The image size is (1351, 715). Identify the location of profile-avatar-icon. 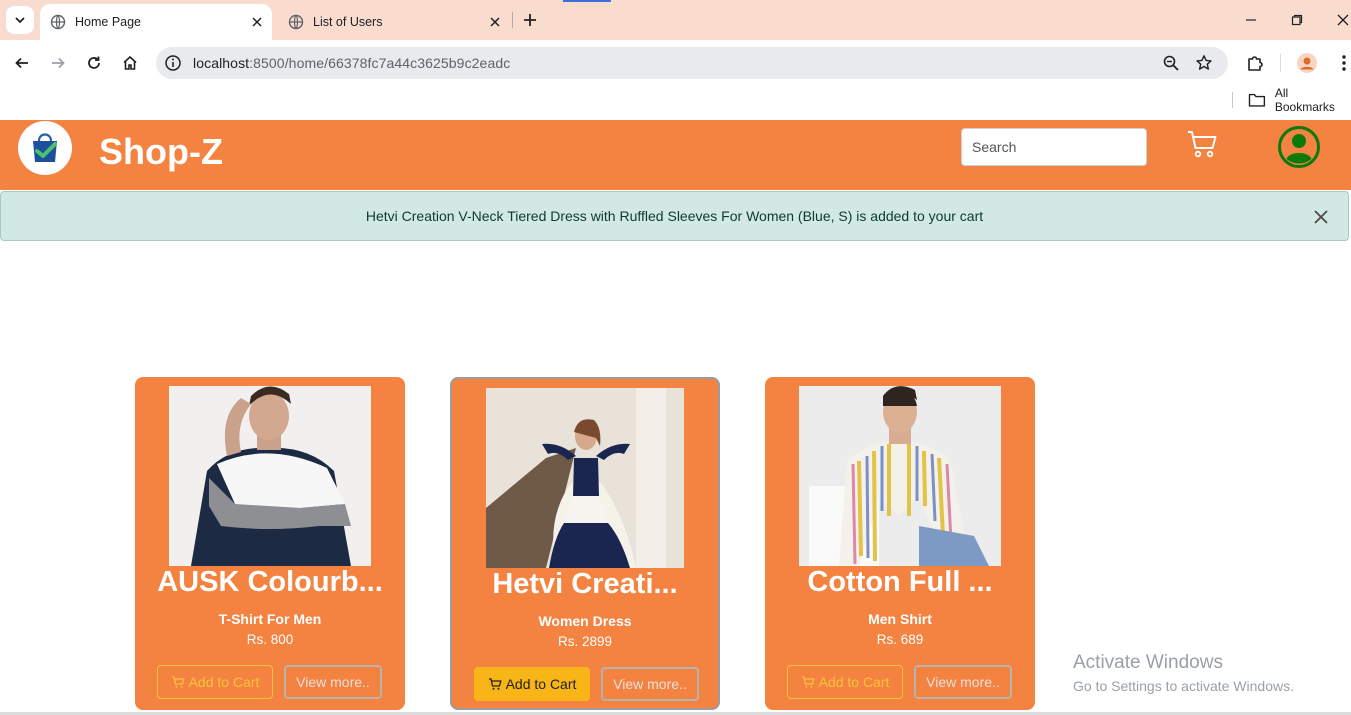
(1307, 63).